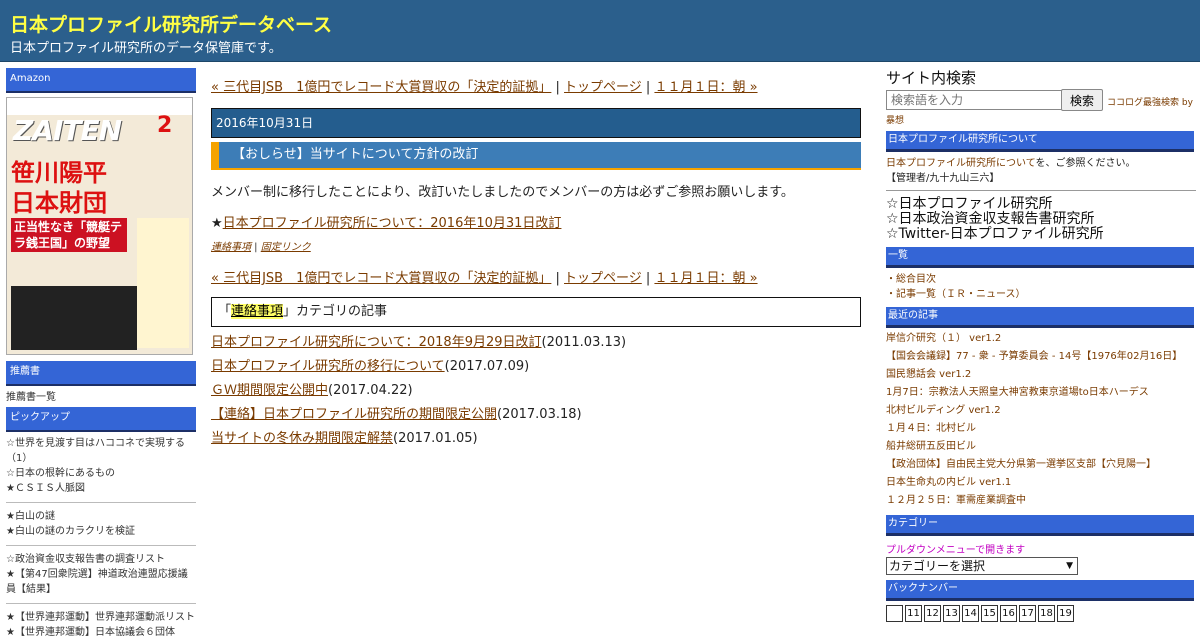 This screenshot has height=640, width=1200. I want to click on recent-post-link: 【国会会議録】77 - 衆 - 予算委員会 - 14号【1976年02月16日】, so click(1041, 357).